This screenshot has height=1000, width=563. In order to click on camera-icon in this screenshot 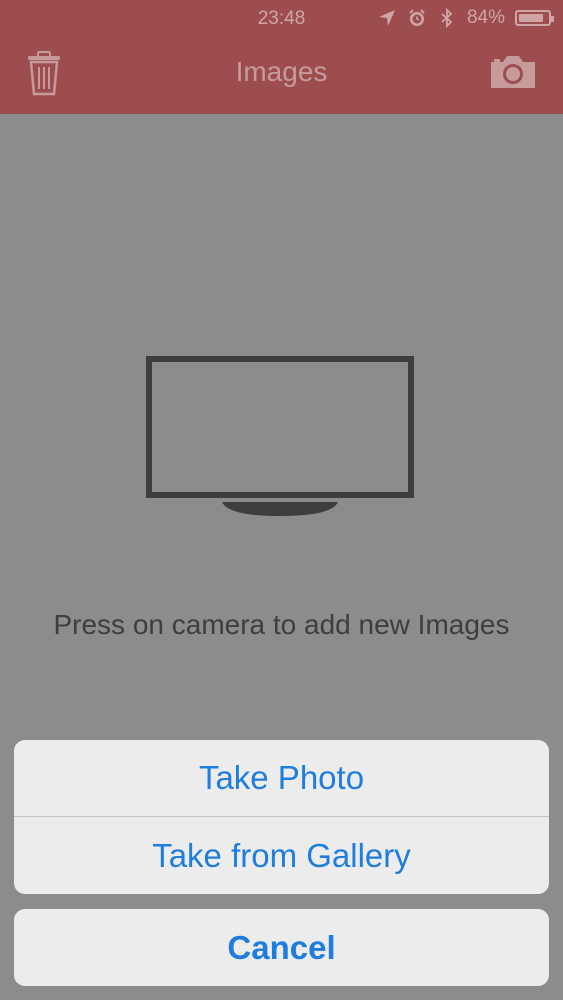, I will do `click(513, 72)`.